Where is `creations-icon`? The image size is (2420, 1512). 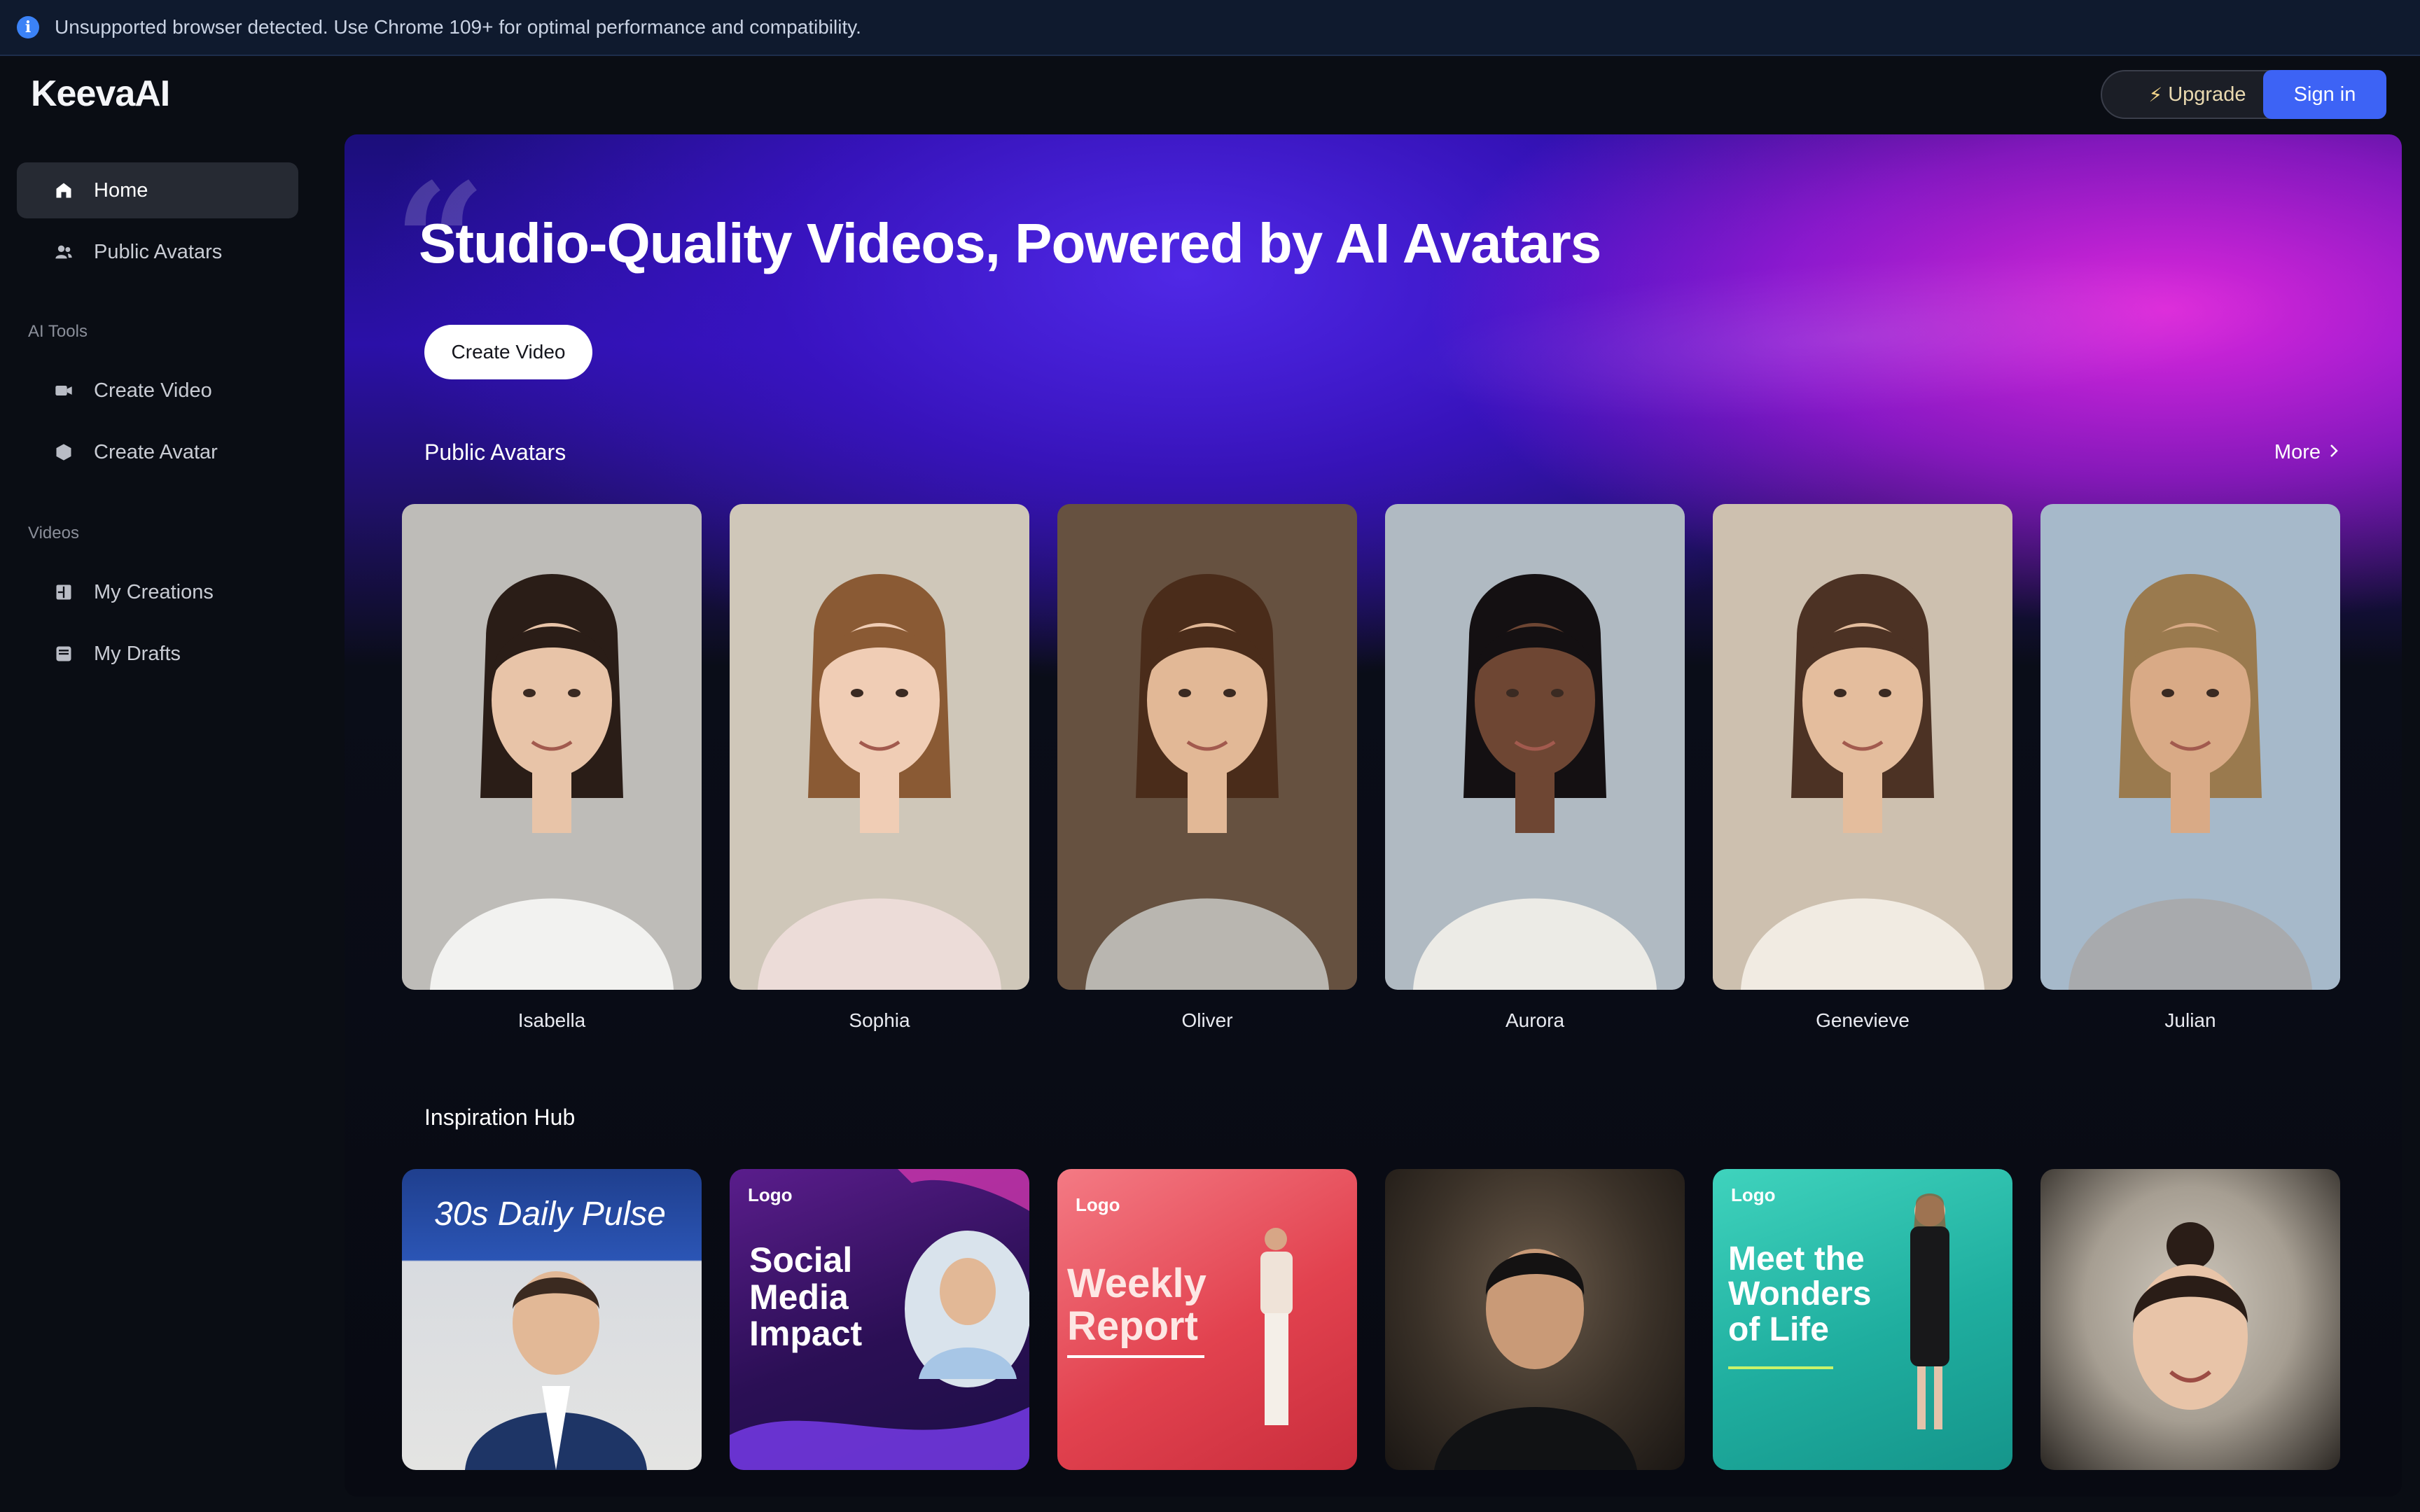
creations-icon is located at coordinates (63, 592).